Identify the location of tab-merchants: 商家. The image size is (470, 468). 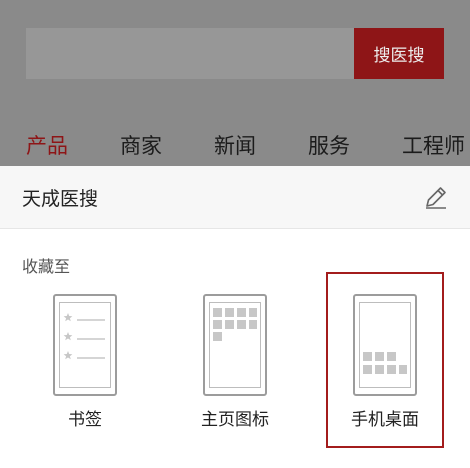
(141, 145).